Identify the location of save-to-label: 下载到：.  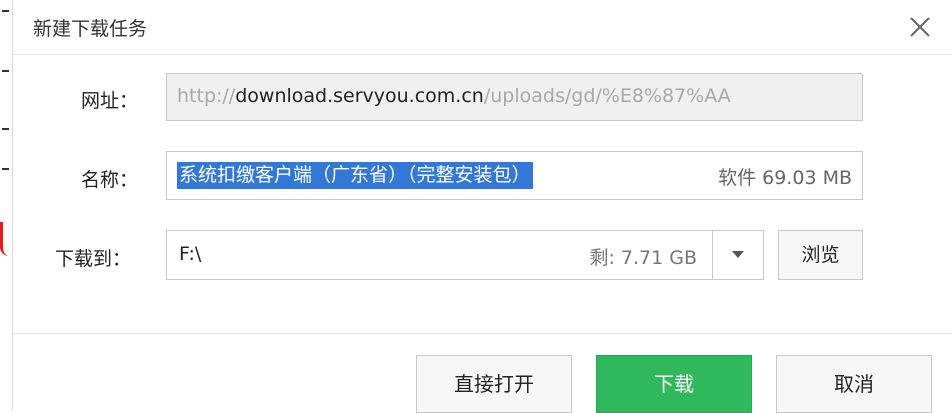
(93, 259).